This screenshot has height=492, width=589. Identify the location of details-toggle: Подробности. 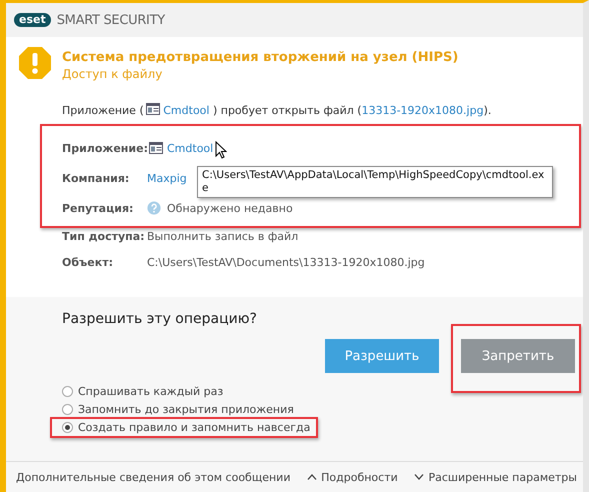
(352, 477).